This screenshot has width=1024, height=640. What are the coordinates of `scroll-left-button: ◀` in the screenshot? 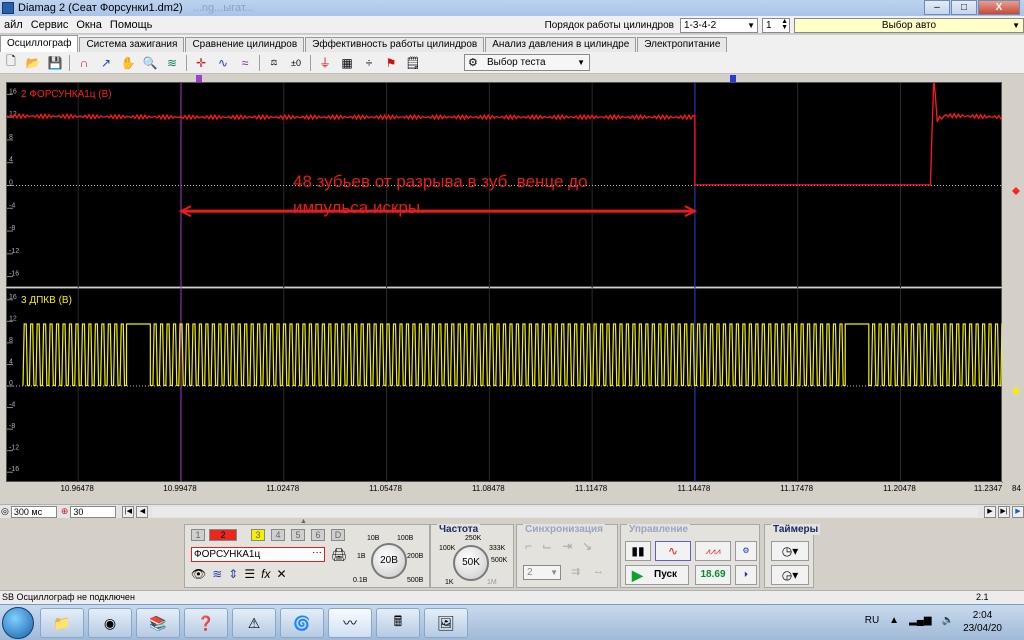 It's located at (142, 511).